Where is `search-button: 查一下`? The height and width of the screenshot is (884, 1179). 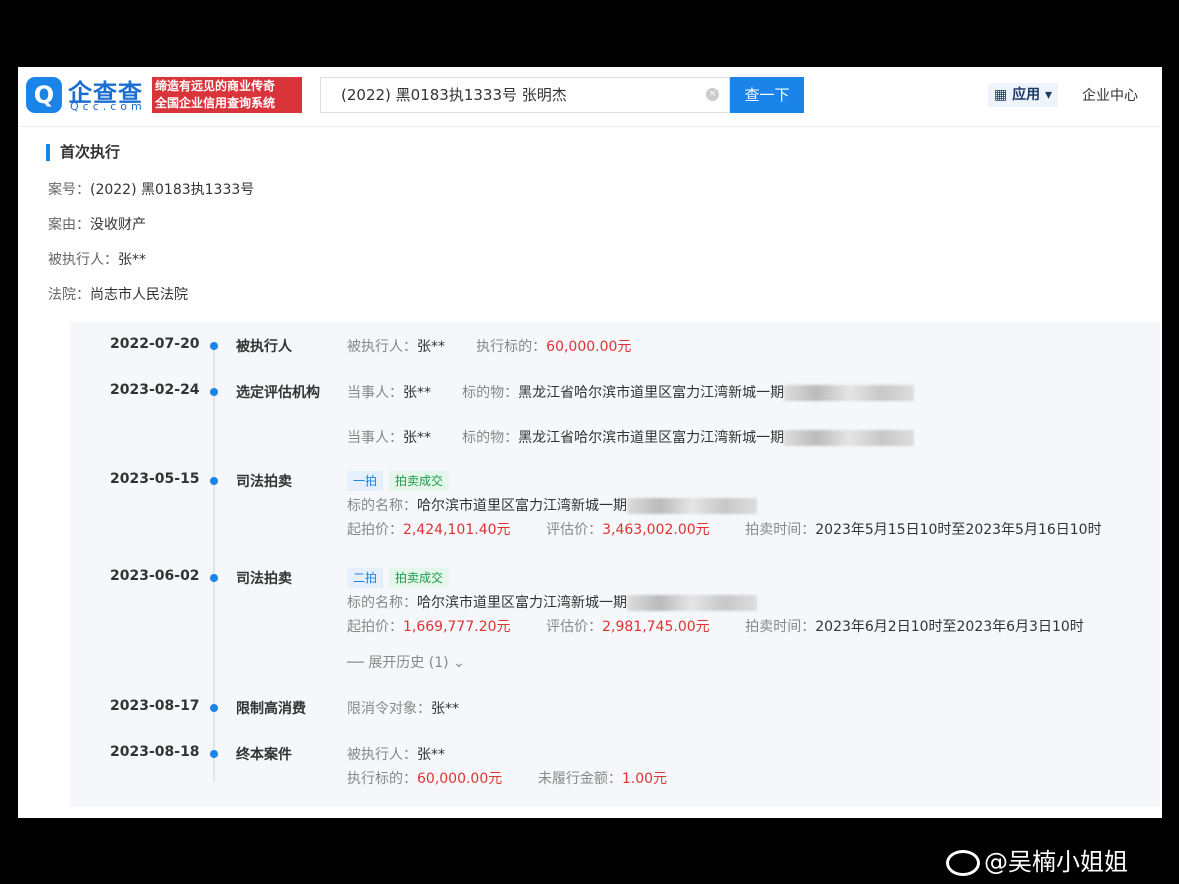
search-button: 查一下 is located at coordinates (767, 95).